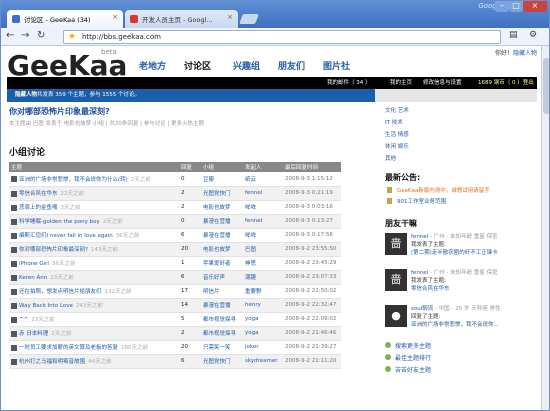 This screenshot has width=550, height=411. I want to click on mail-link: 我的邮件（ 34 ）, so click(349, 83).